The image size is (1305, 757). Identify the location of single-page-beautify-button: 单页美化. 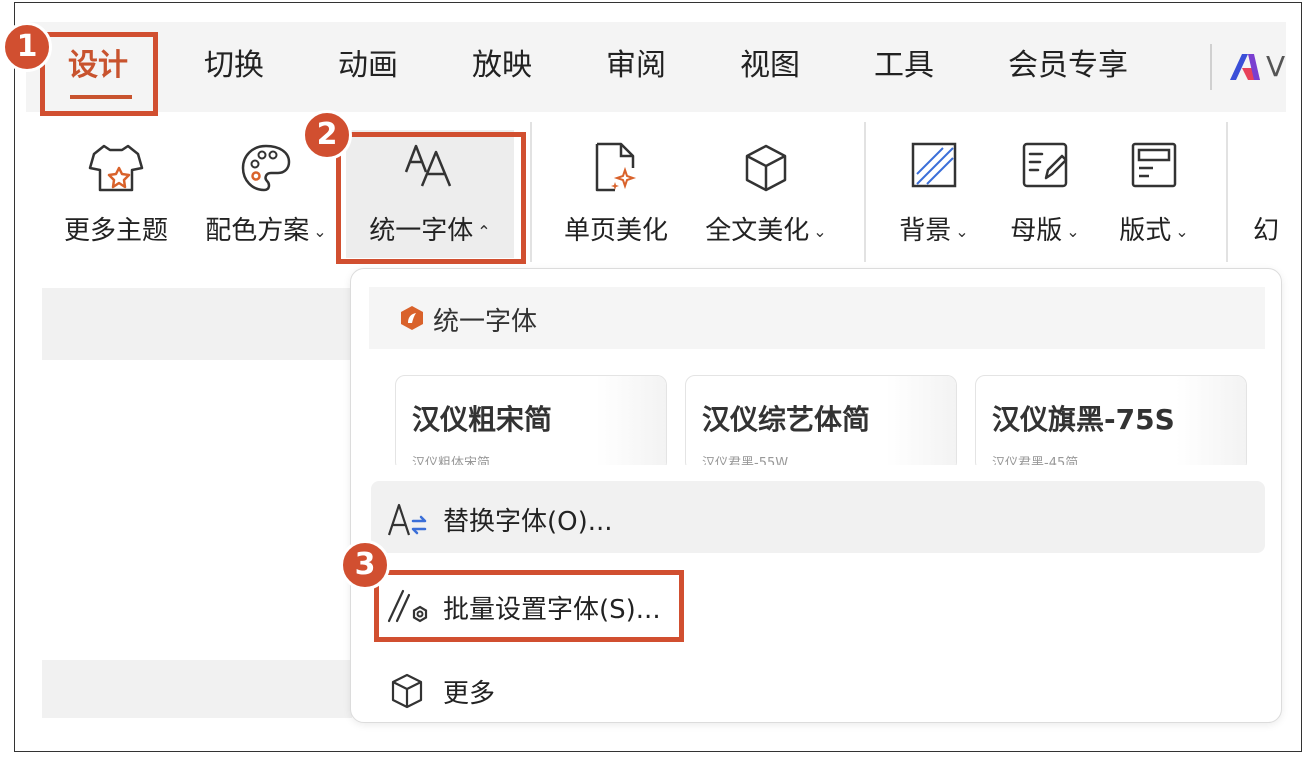
(616, 193).